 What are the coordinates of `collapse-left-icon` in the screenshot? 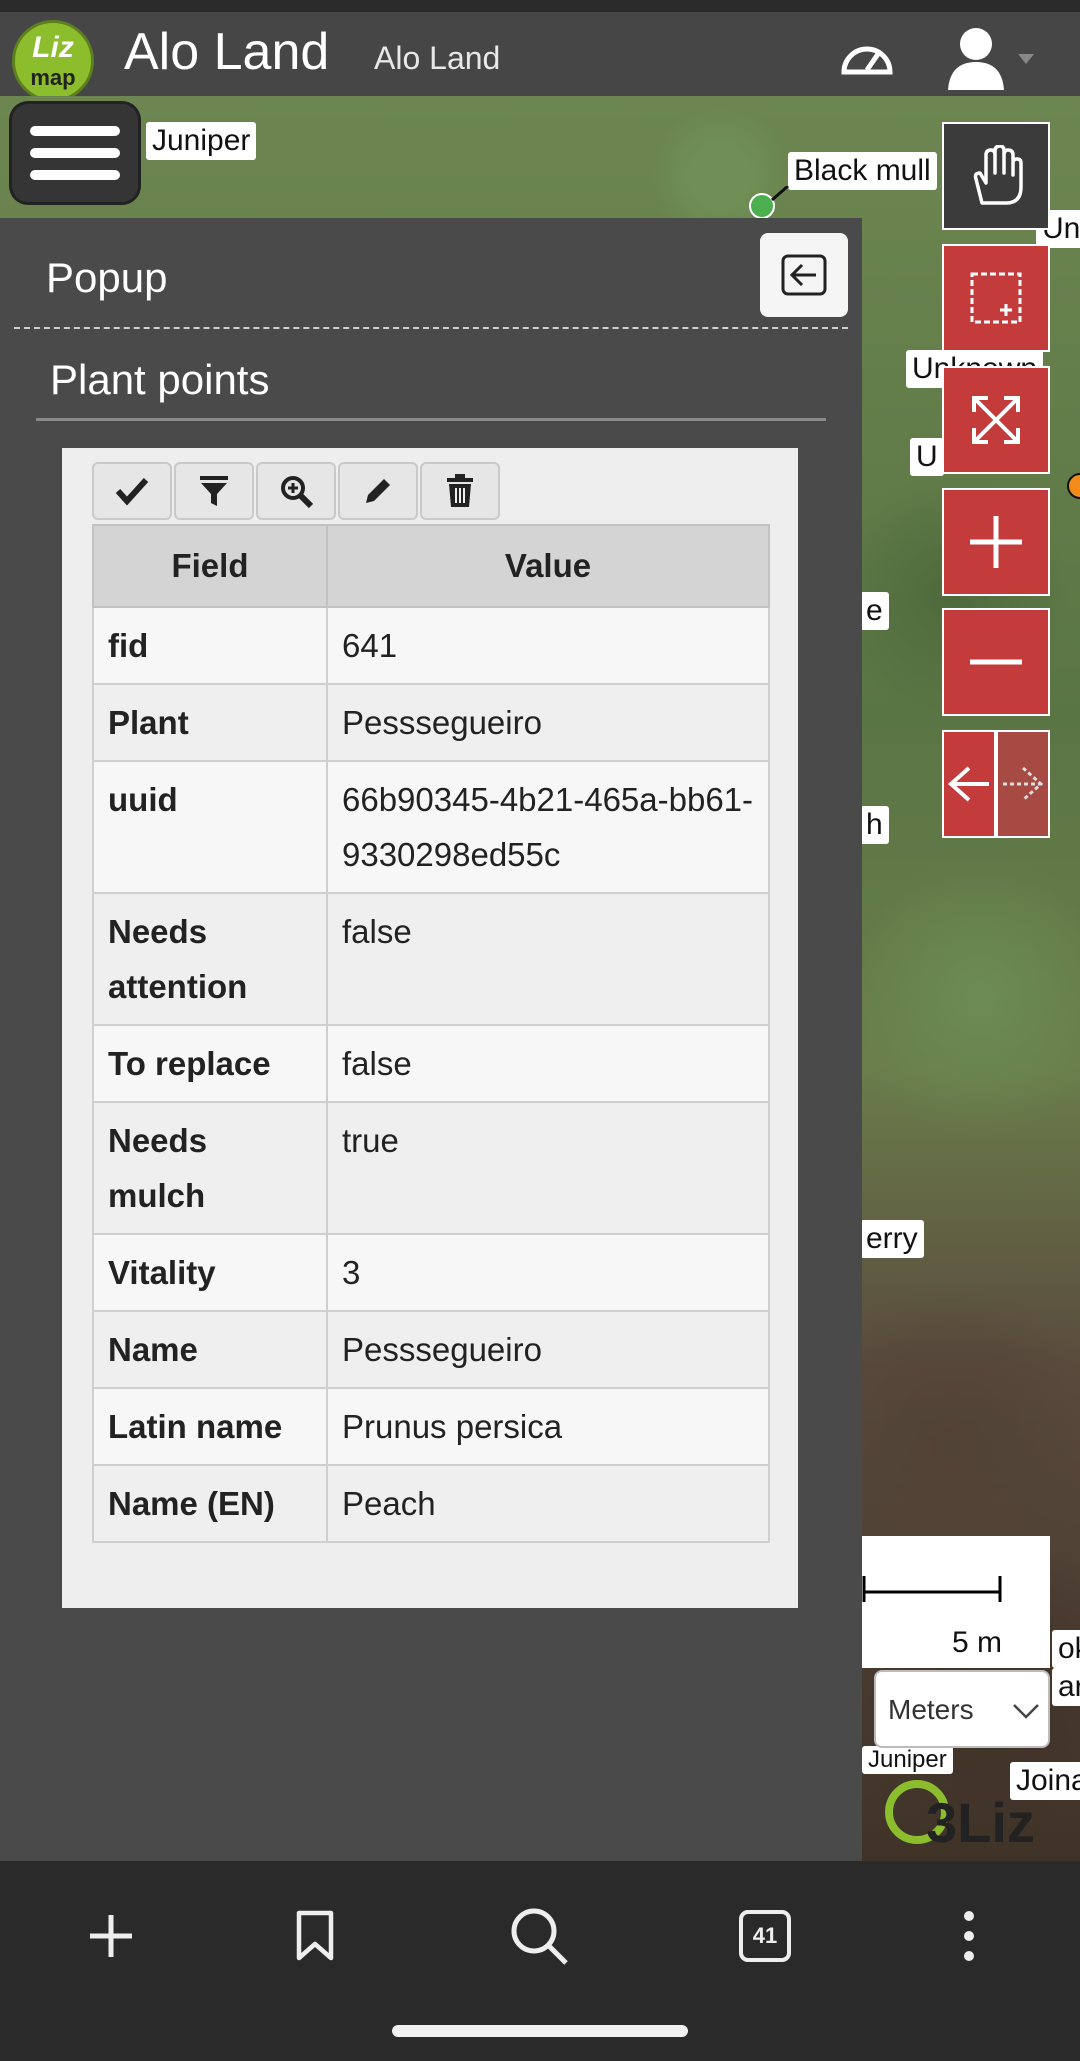 It's located at (804, 275).